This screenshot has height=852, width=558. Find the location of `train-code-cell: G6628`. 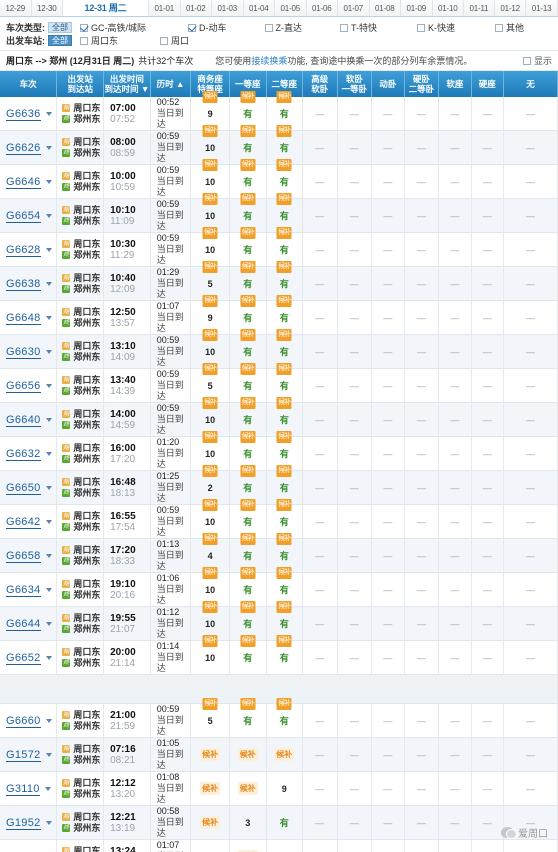

train-code-cell: G6628 is located at coordinates (29, 249).